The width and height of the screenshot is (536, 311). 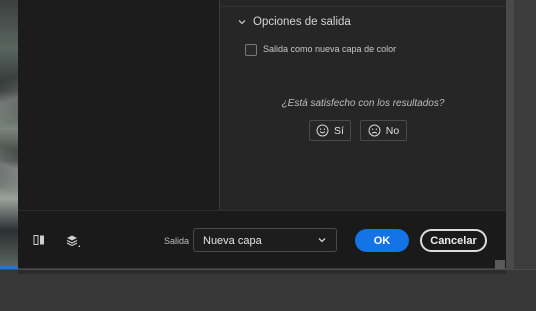 What do you see at coordinates (177, 241) in the screenshot?
I see `output-label: Salida` at bounding box center [177, 241].